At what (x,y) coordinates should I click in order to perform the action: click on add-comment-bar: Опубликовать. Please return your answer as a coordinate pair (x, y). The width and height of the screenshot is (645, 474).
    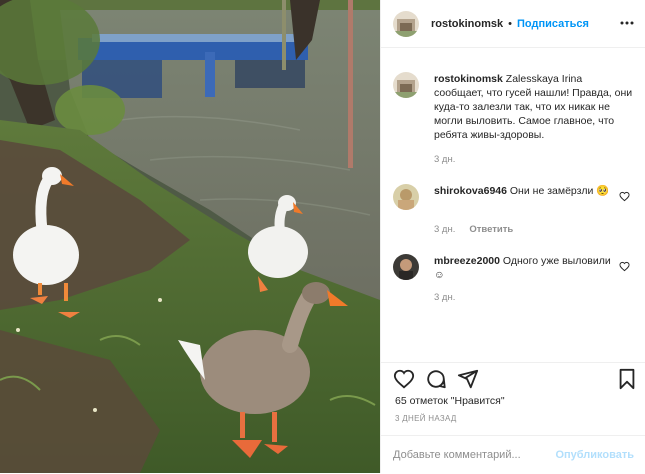
    Looking at the image, I should click on (513, 454).